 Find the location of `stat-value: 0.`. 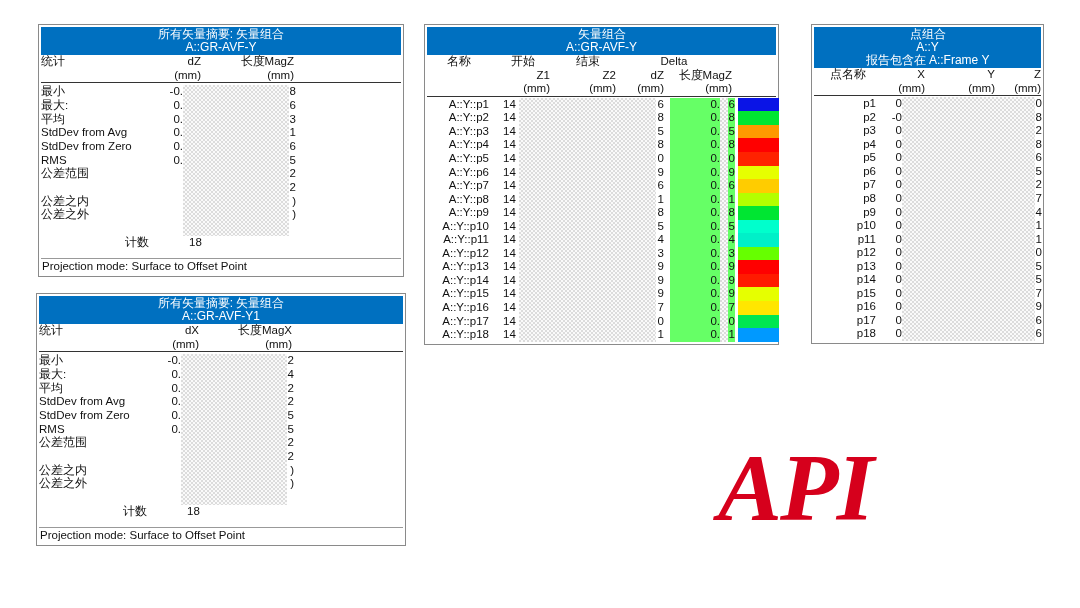

stat-value: 0. is located at coordinates (175, 374).